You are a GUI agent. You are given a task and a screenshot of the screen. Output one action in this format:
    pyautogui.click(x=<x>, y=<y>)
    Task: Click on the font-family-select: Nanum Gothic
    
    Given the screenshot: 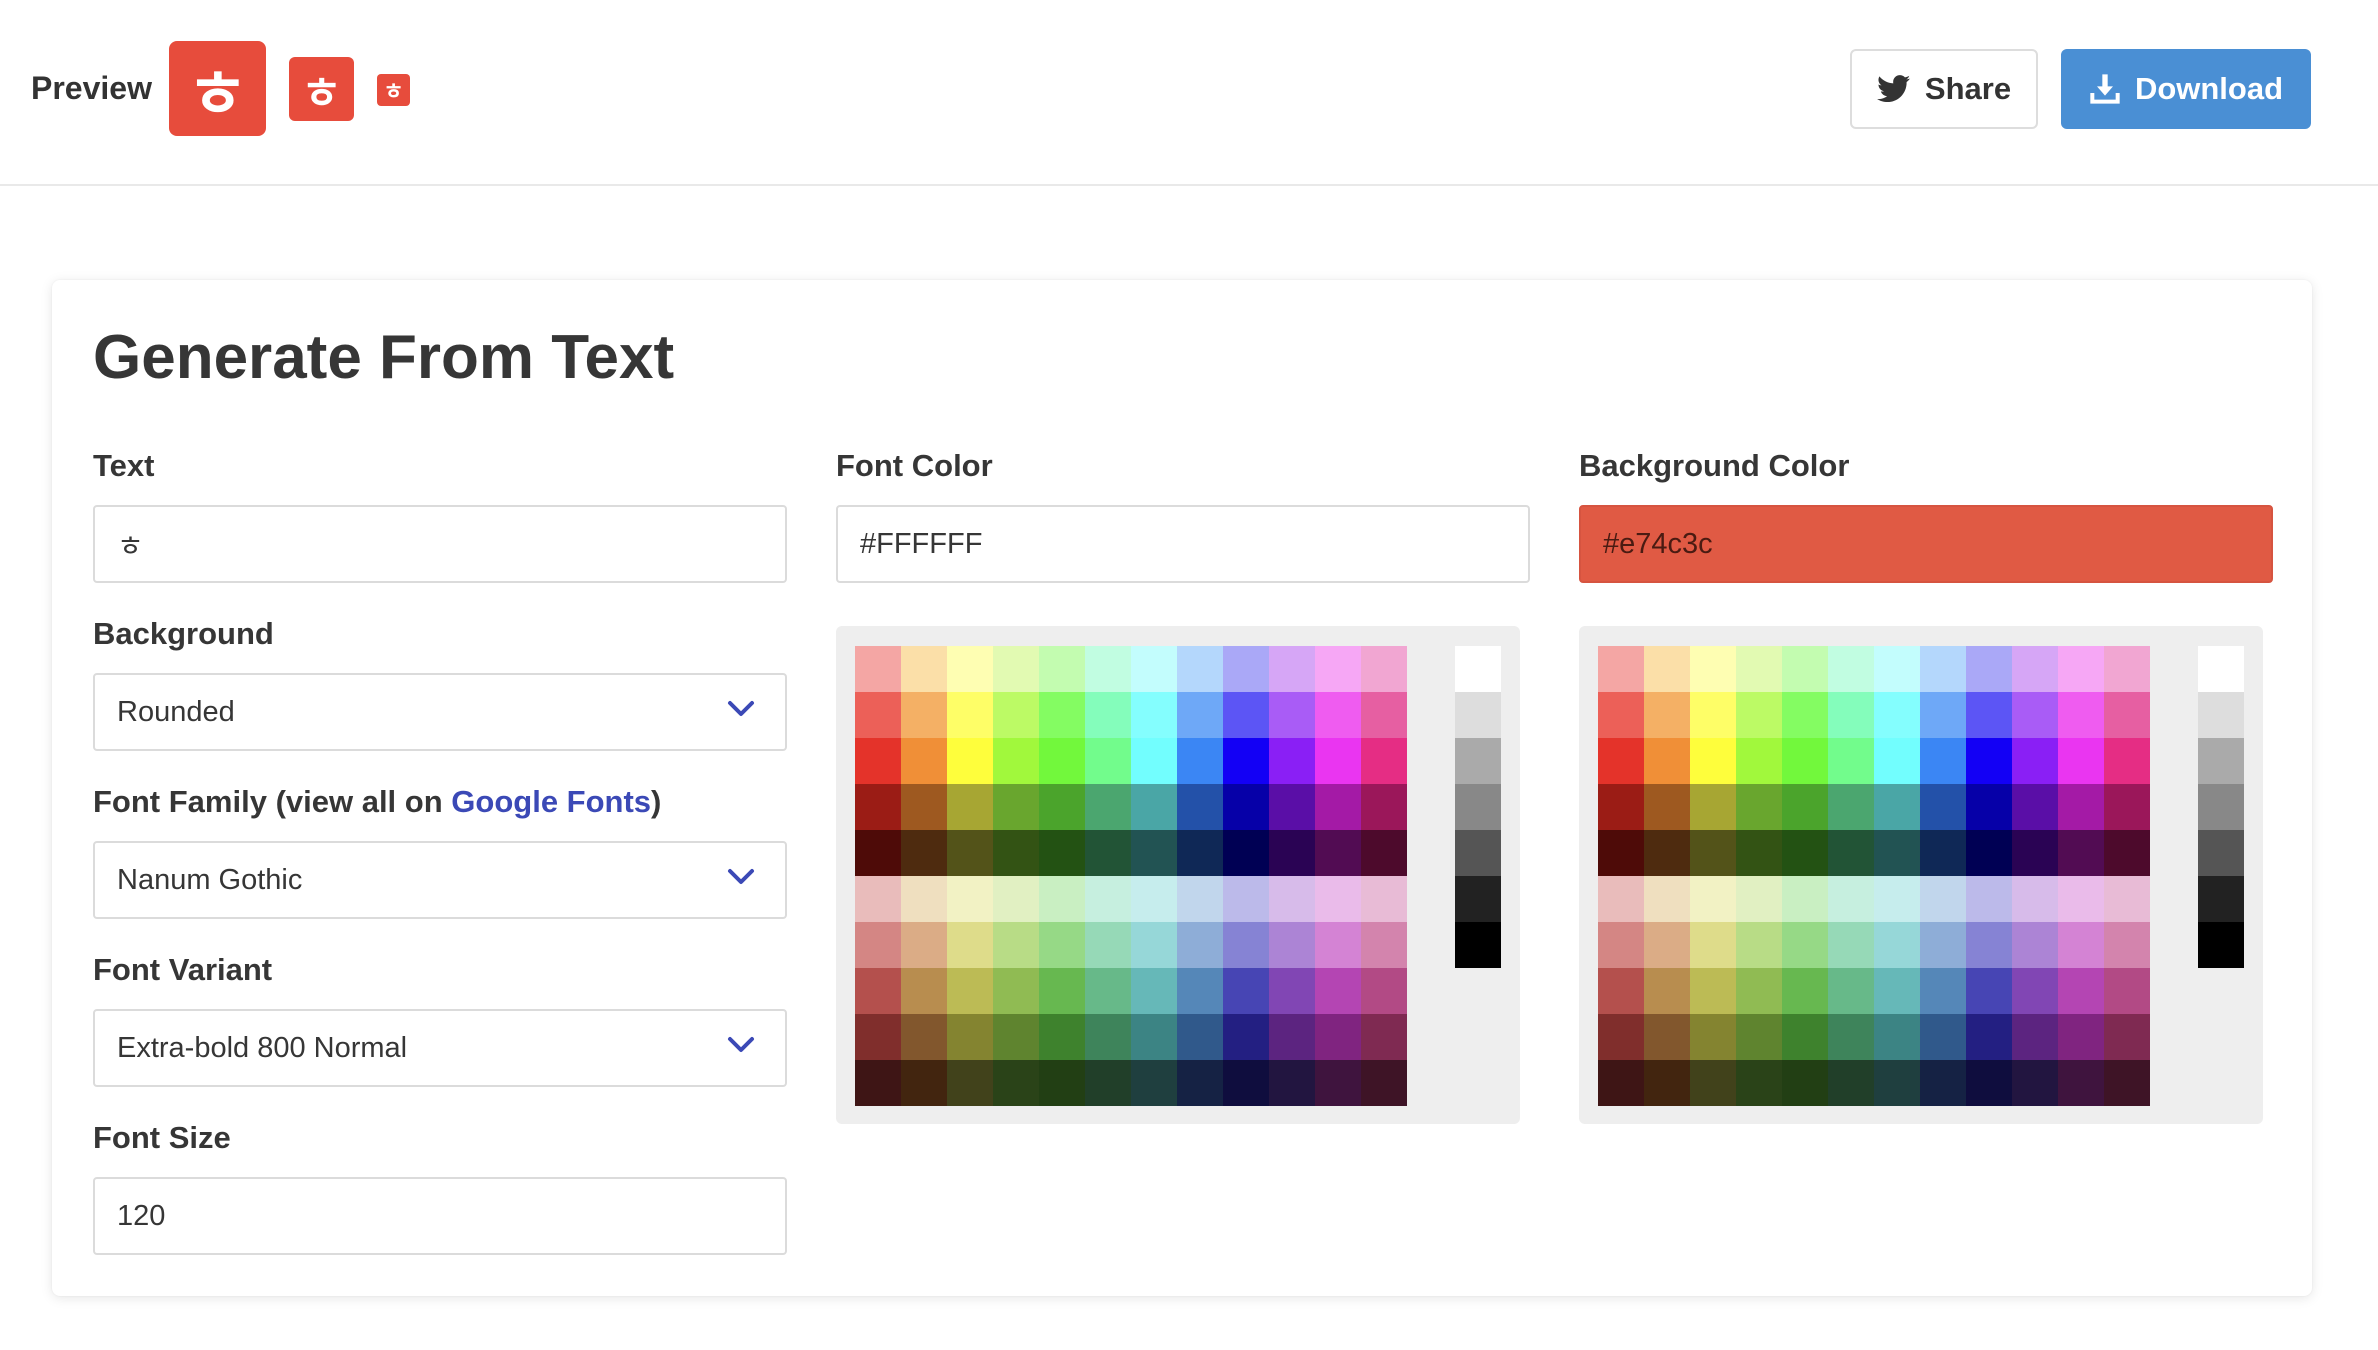 What is the action you would take?
    pyautogui.click(x=440, y=880)
    